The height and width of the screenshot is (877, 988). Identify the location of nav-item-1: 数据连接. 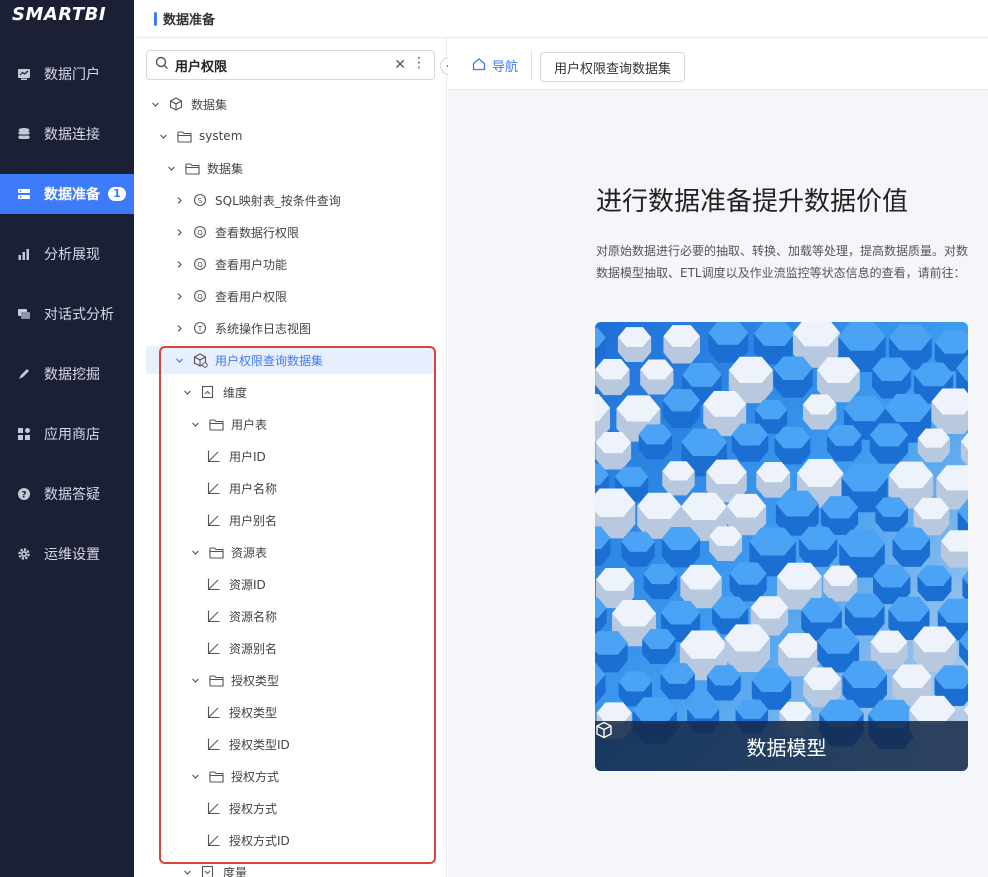
(67, 134).